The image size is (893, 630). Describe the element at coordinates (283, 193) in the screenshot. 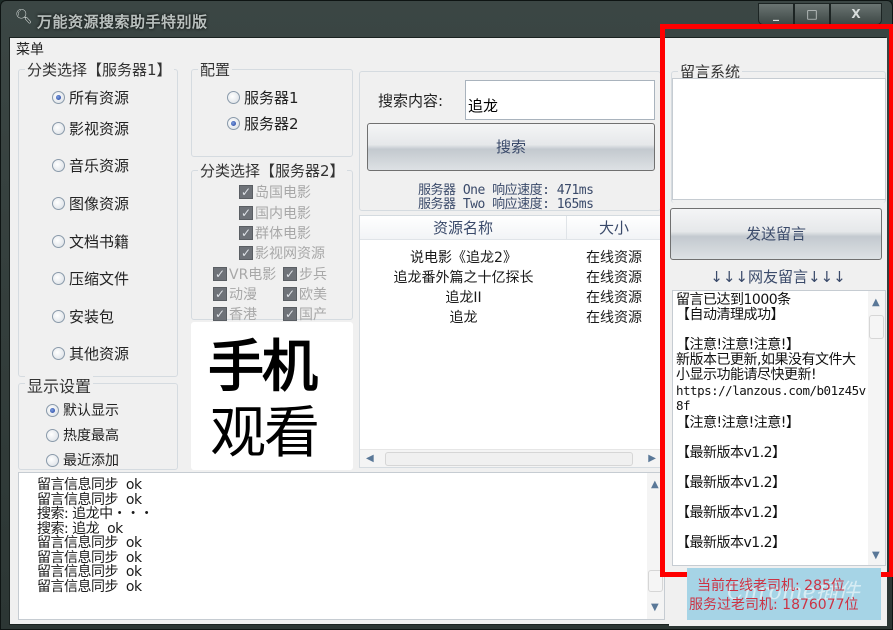

I see `checkbox-label: 岛国电影` at that location.